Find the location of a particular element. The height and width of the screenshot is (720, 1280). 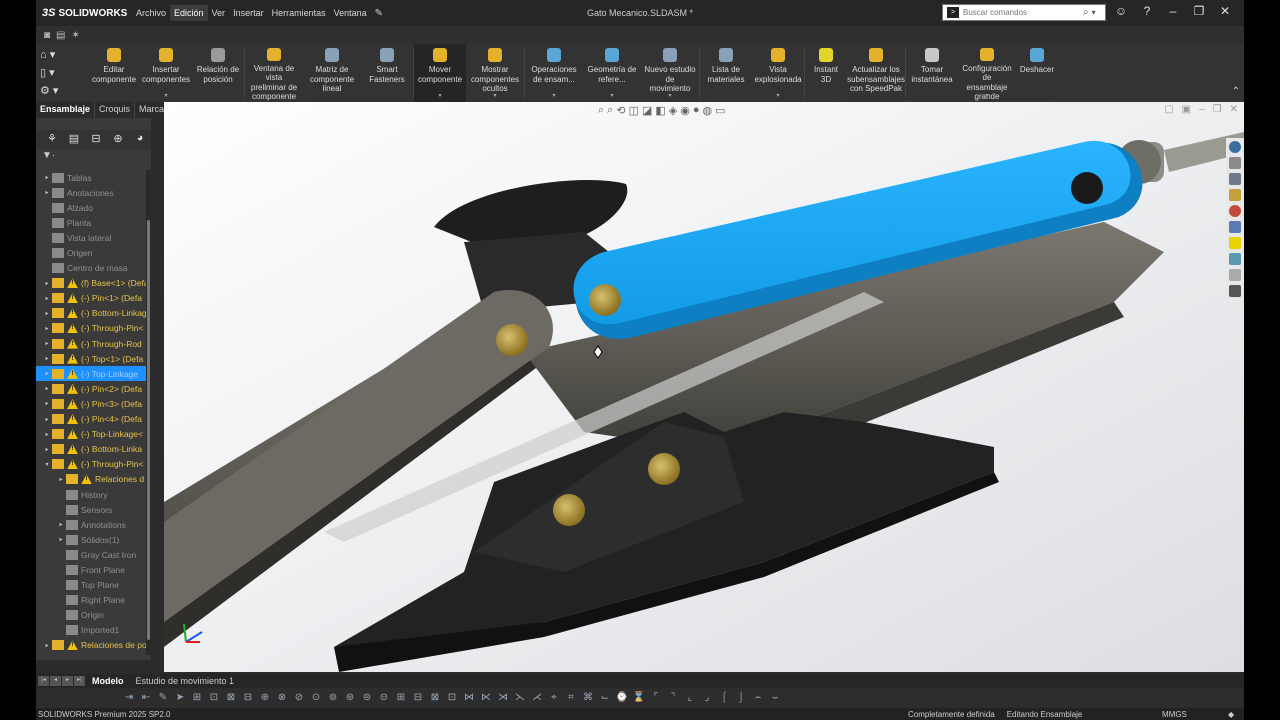

ribbon-button-9: Geometría de refere... ▾ is located at coordinates (612, 73).